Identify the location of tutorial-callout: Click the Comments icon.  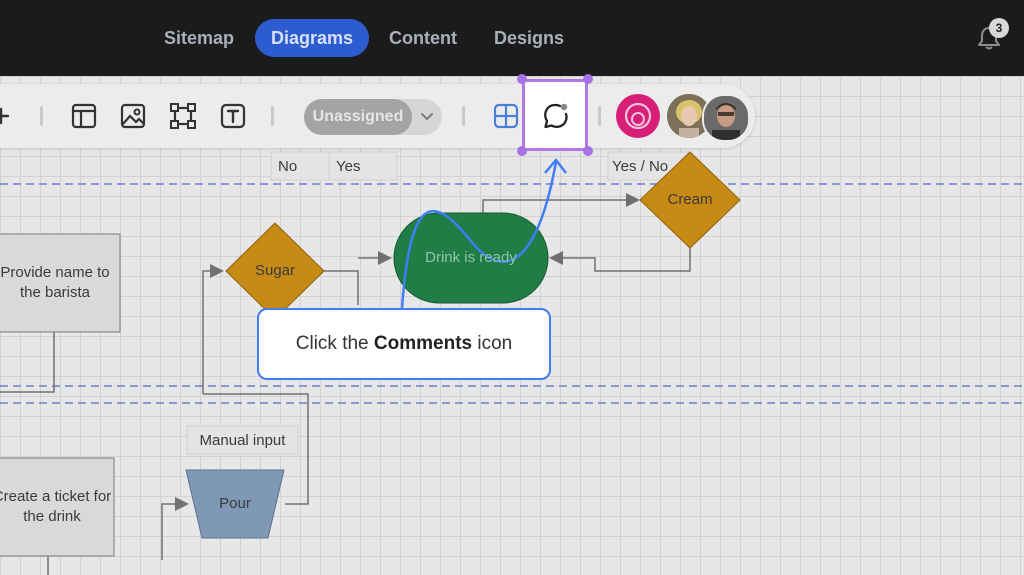
(404, 344).